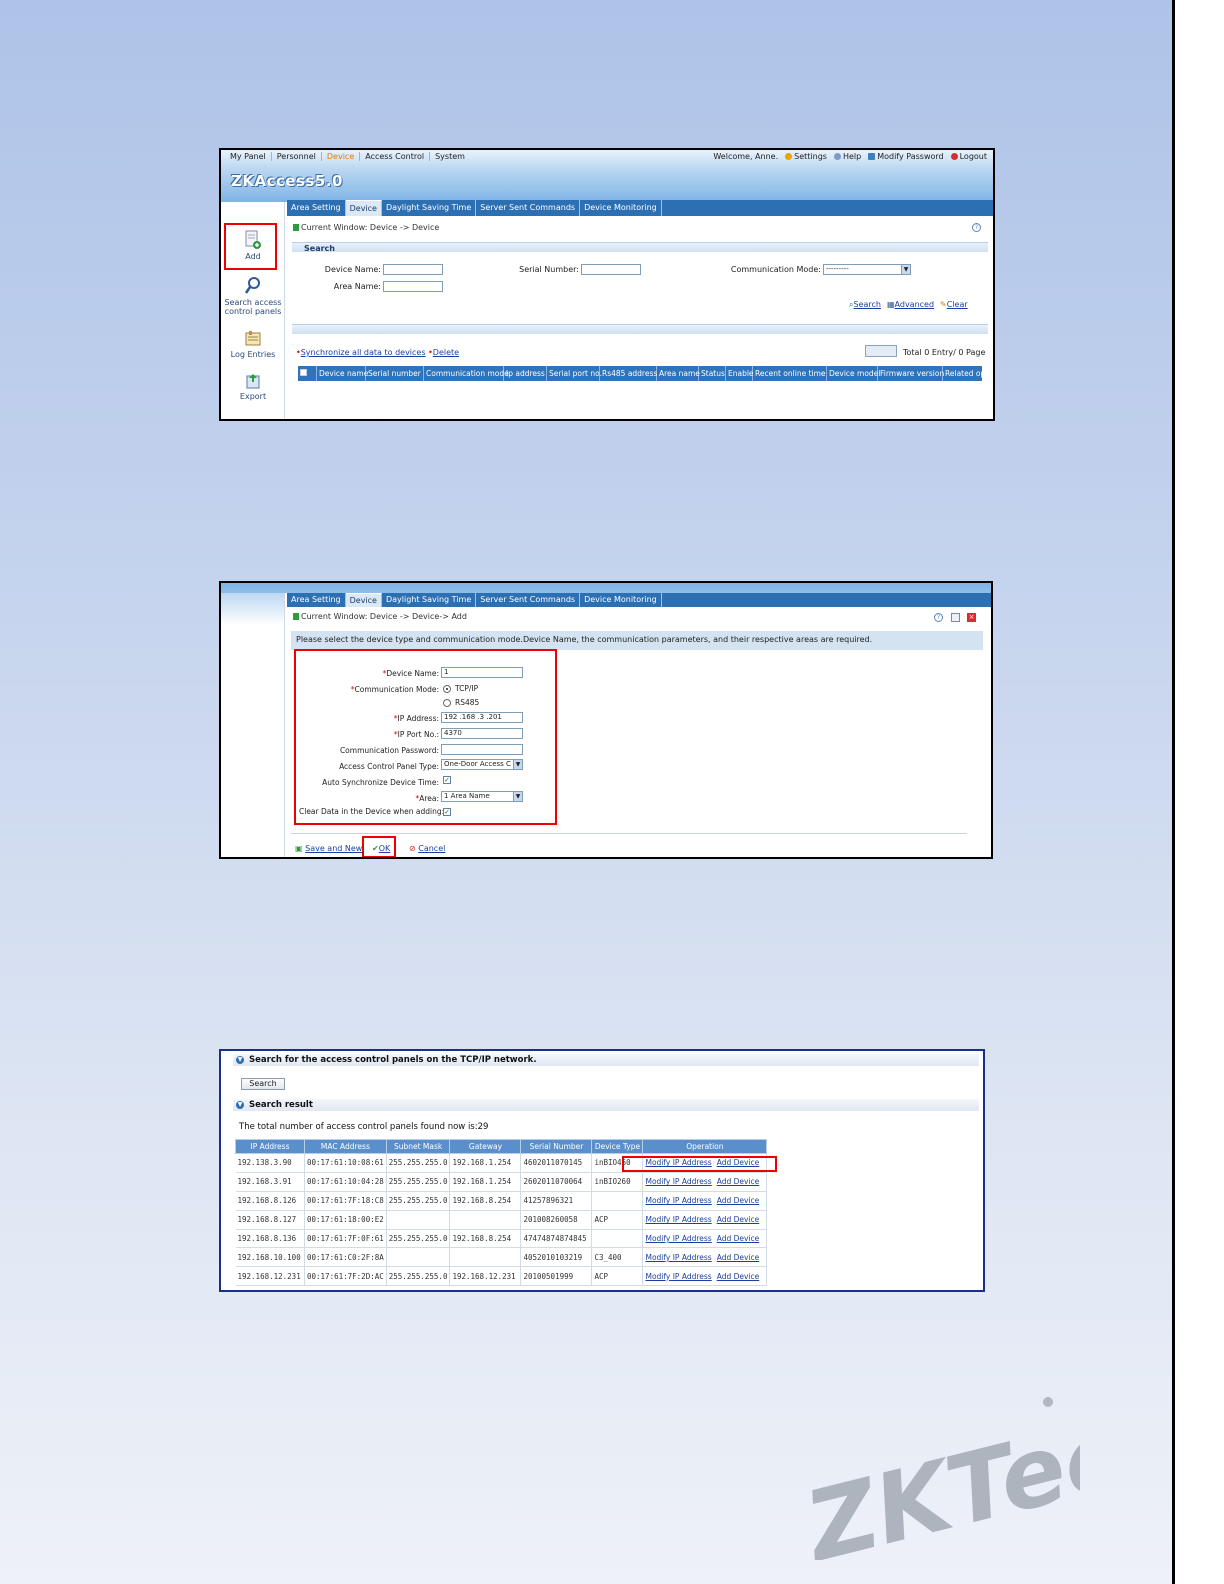  Describe the element at coordinates (425, 737) in the screenshot. I see `highlight-form` at that location.